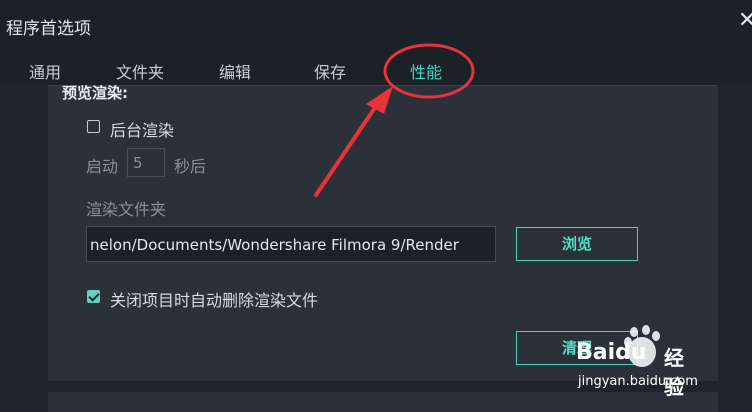  What do you see at coordinates (346, 150) in the screenshot?
I see `arrow-shaft` at bounding box center [346, 150].